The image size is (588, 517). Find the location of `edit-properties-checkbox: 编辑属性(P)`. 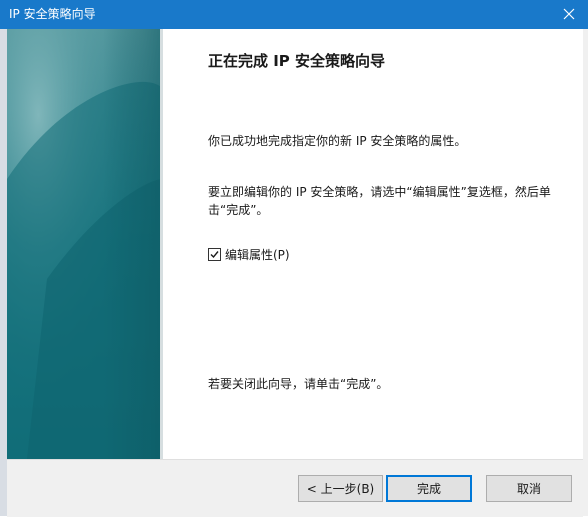

edit-properties-checkbox: 编辑属性(P) is located at coordinates (249, 254).